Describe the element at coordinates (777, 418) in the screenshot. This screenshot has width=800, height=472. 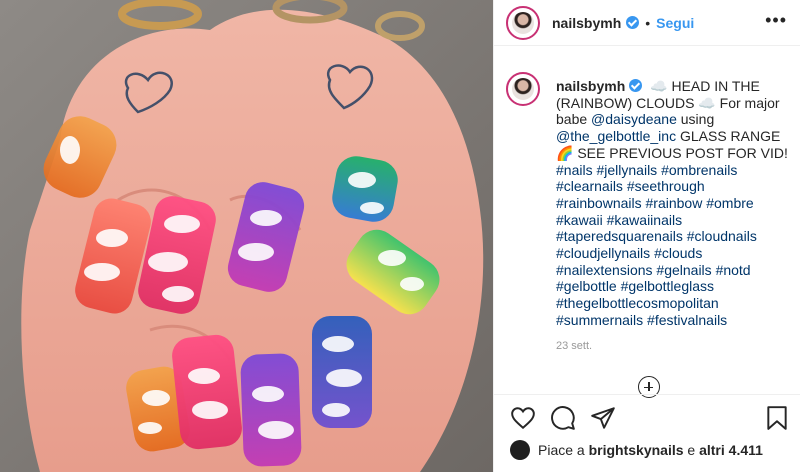
I see `bookmark-icon` at that location.